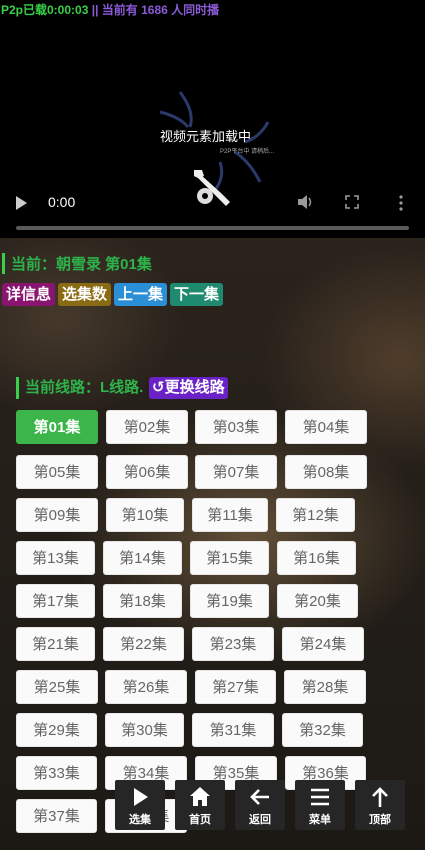 The image size is (425, 850). Describe the element at coordinates (188, 388) in the screenshot. I see `switch-line-button: ↺更换线路` at that location.